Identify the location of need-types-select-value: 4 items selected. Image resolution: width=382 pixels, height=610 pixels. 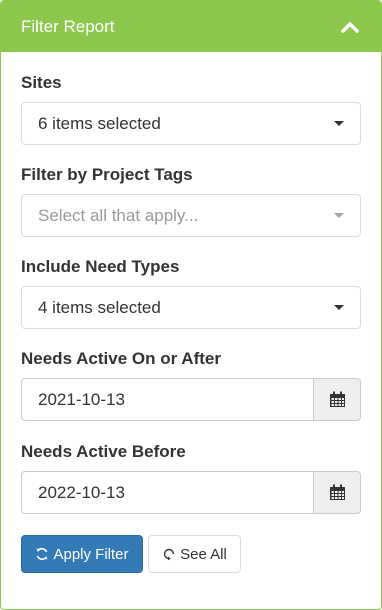
(99, 307).